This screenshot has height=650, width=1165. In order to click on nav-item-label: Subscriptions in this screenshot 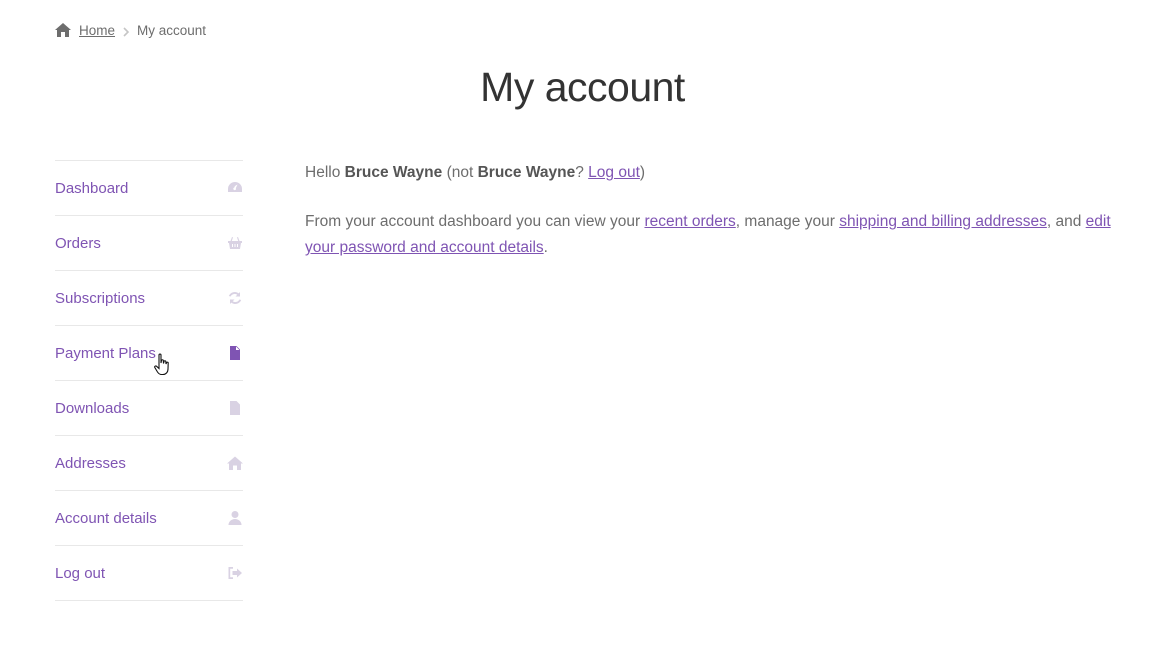, I will do `click(100, 298)`.